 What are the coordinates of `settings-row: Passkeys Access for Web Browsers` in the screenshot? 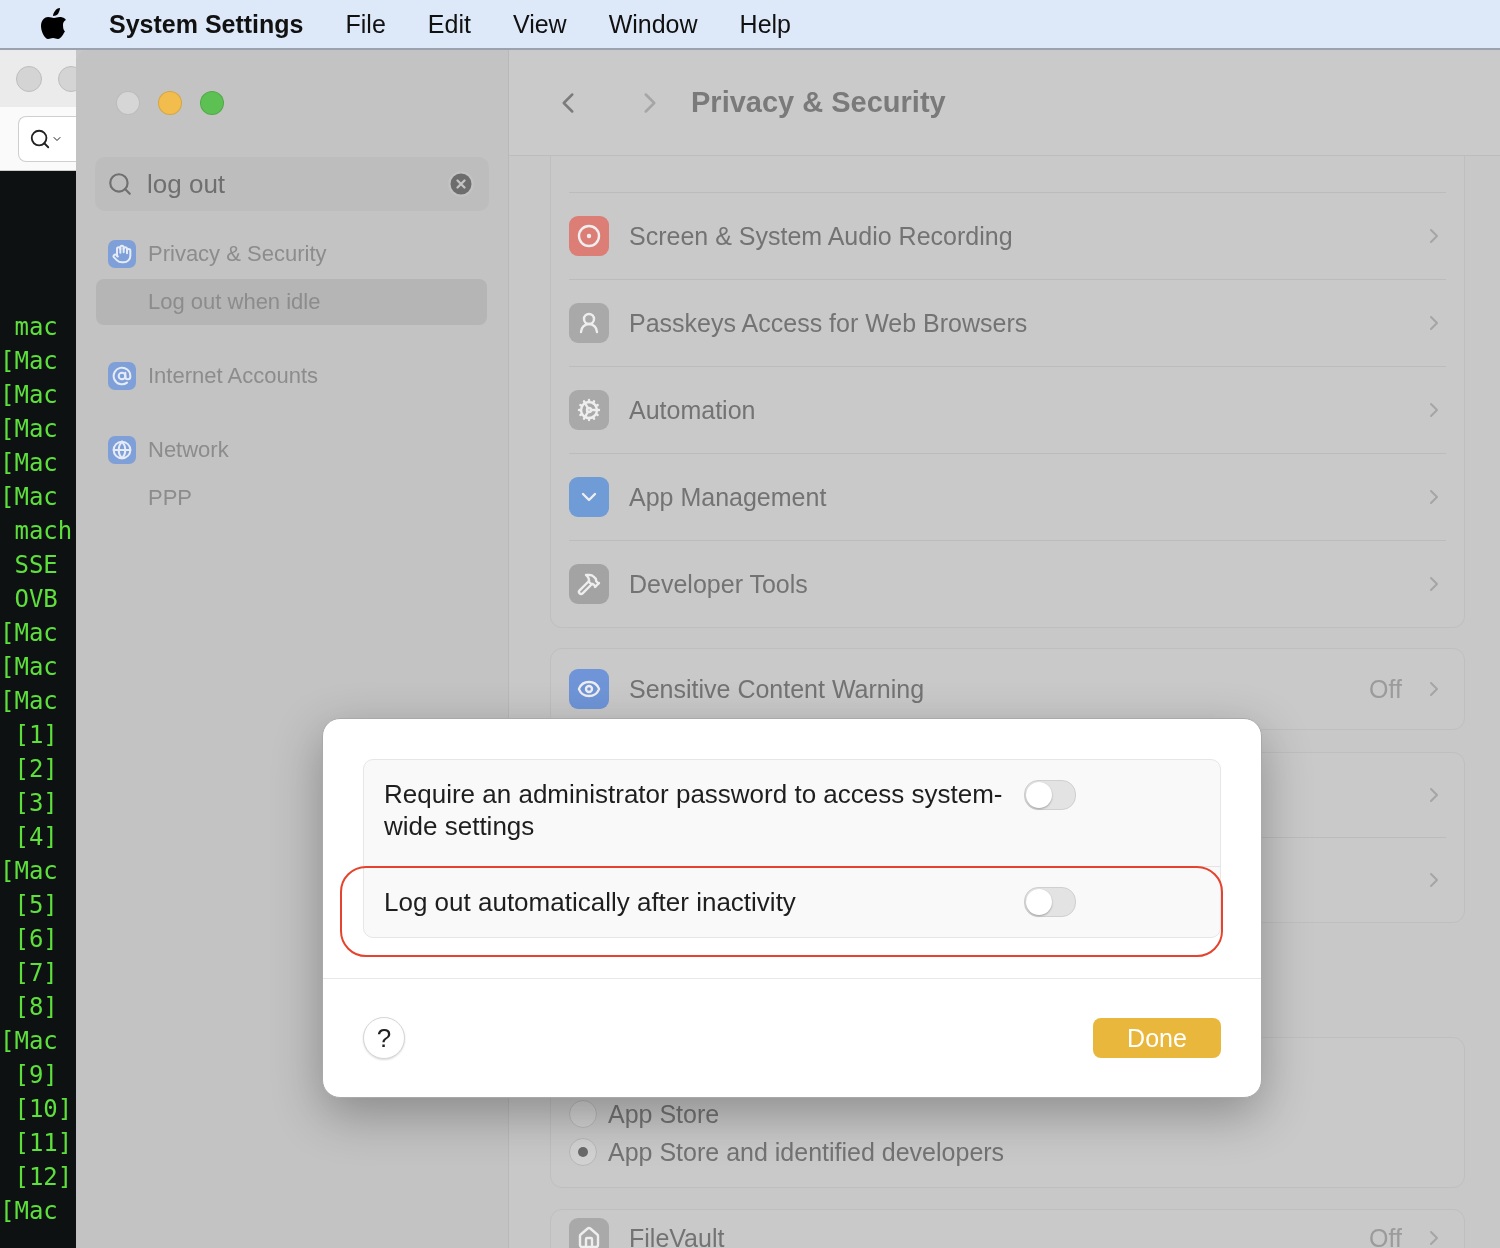 It's located at (1007, 323).